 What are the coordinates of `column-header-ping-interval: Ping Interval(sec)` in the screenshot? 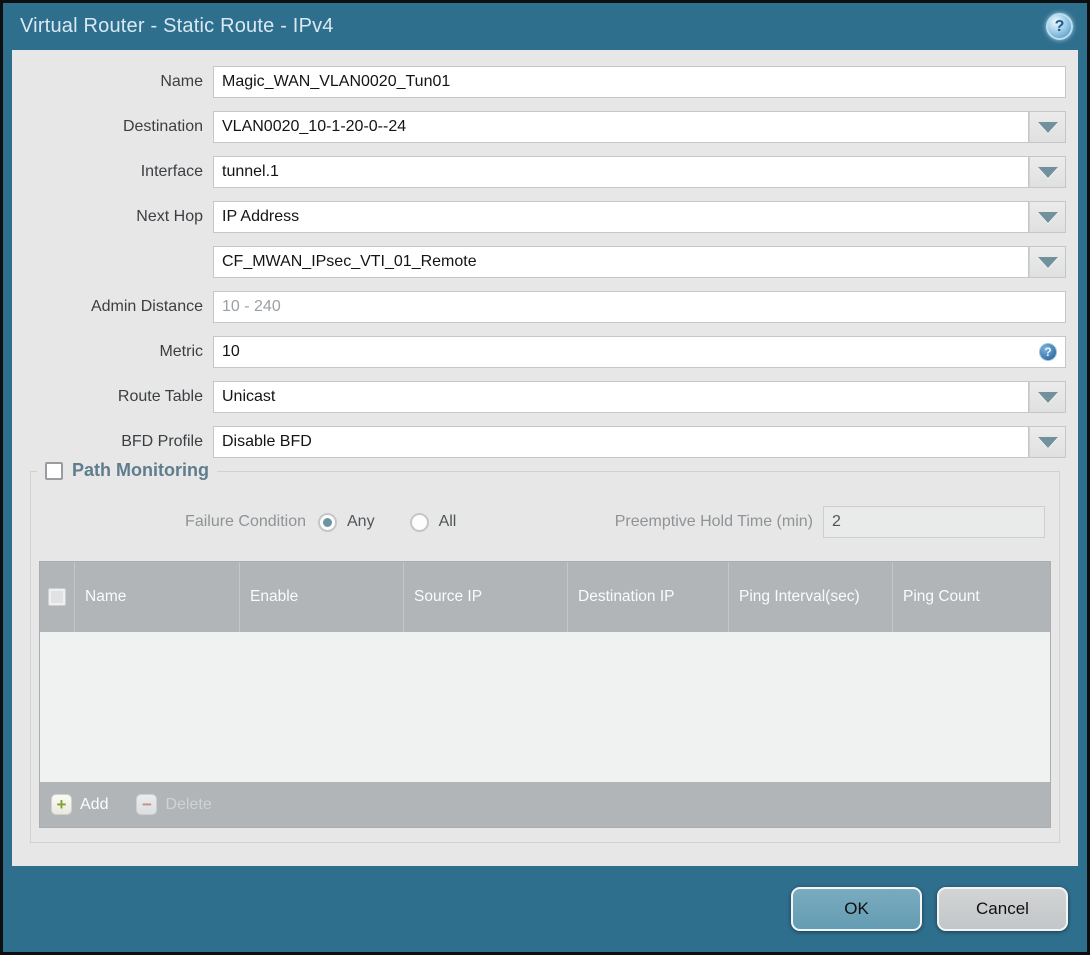 It's located at (810, 597).